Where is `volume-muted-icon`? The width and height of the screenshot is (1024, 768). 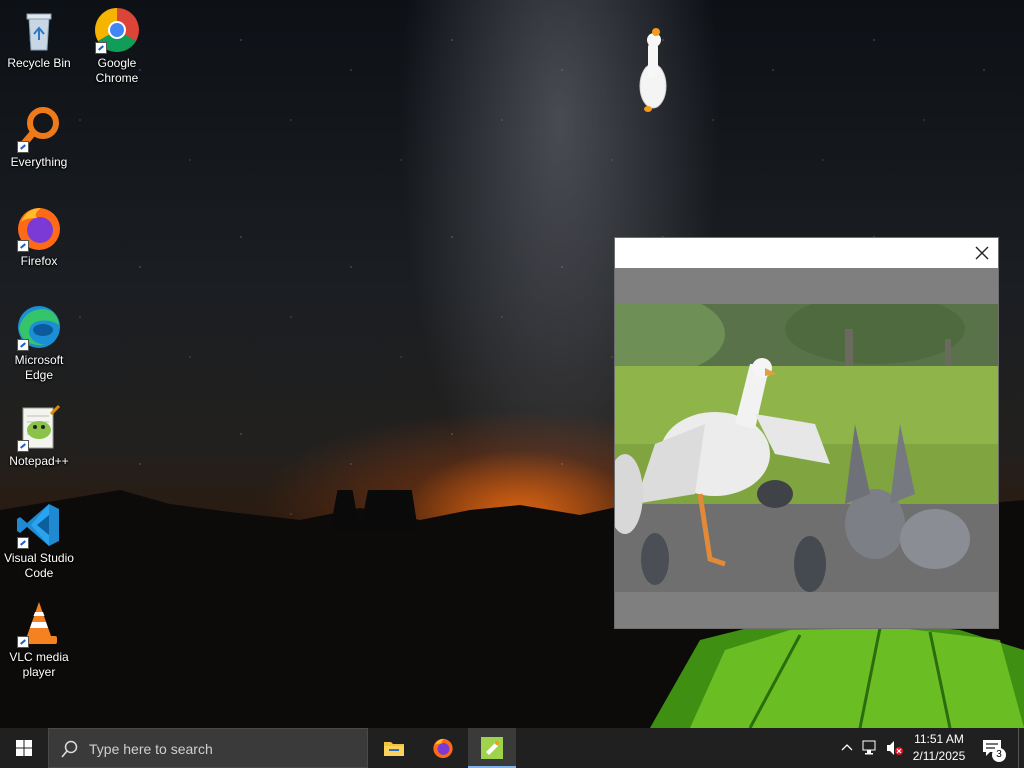
volume-muted-icon is located at coordinates (895, 748).